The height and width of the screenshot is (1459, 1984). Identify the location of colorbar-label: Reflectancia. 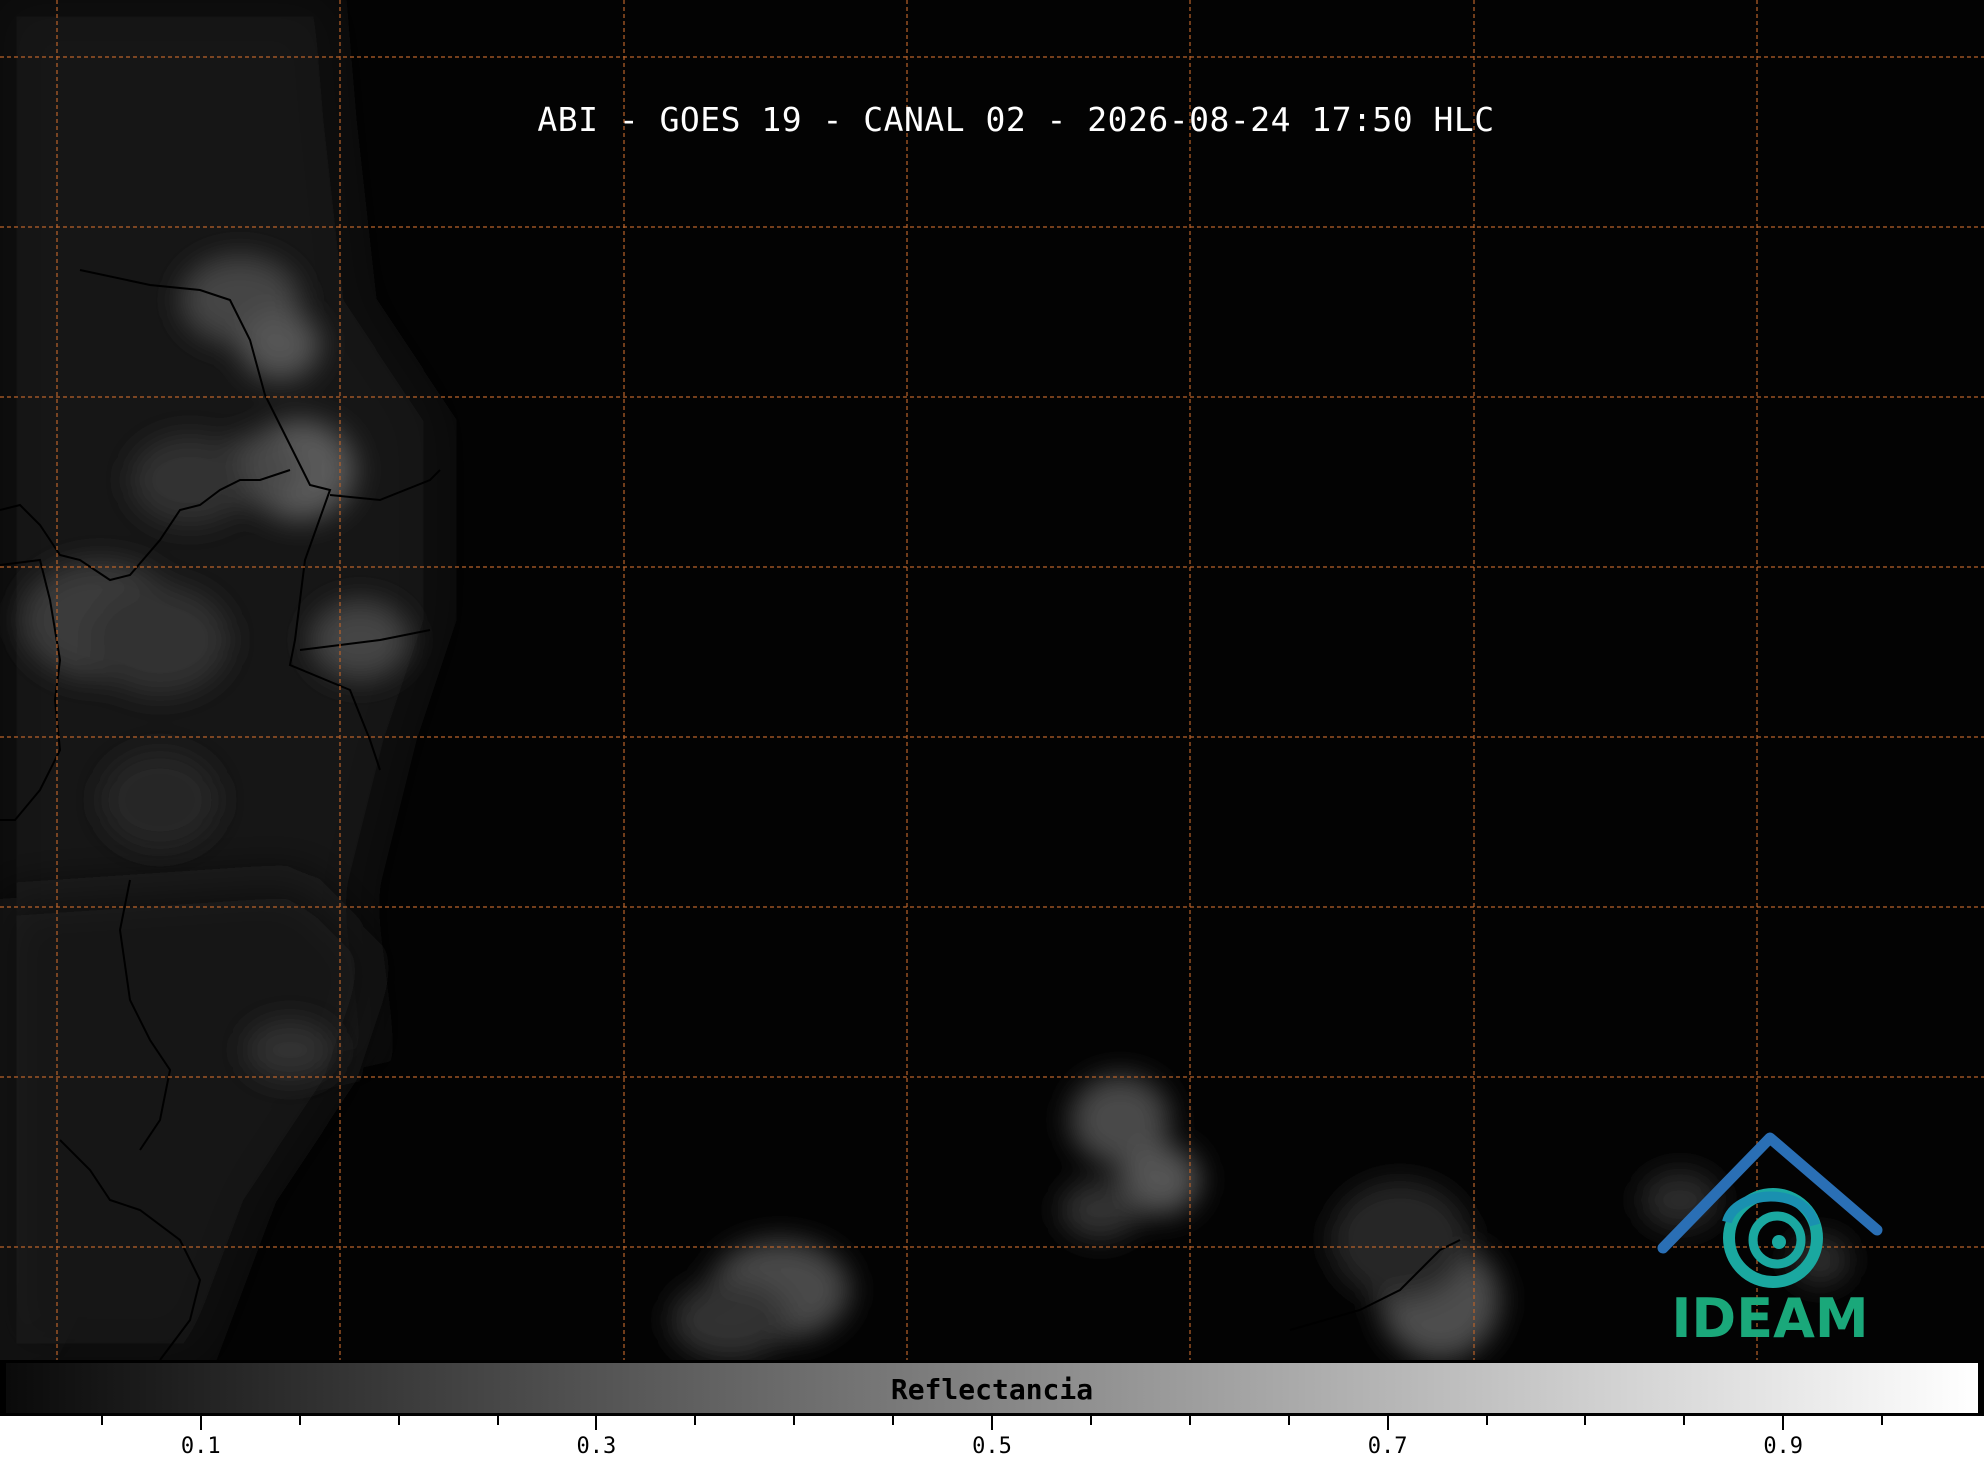
(992, 1389).